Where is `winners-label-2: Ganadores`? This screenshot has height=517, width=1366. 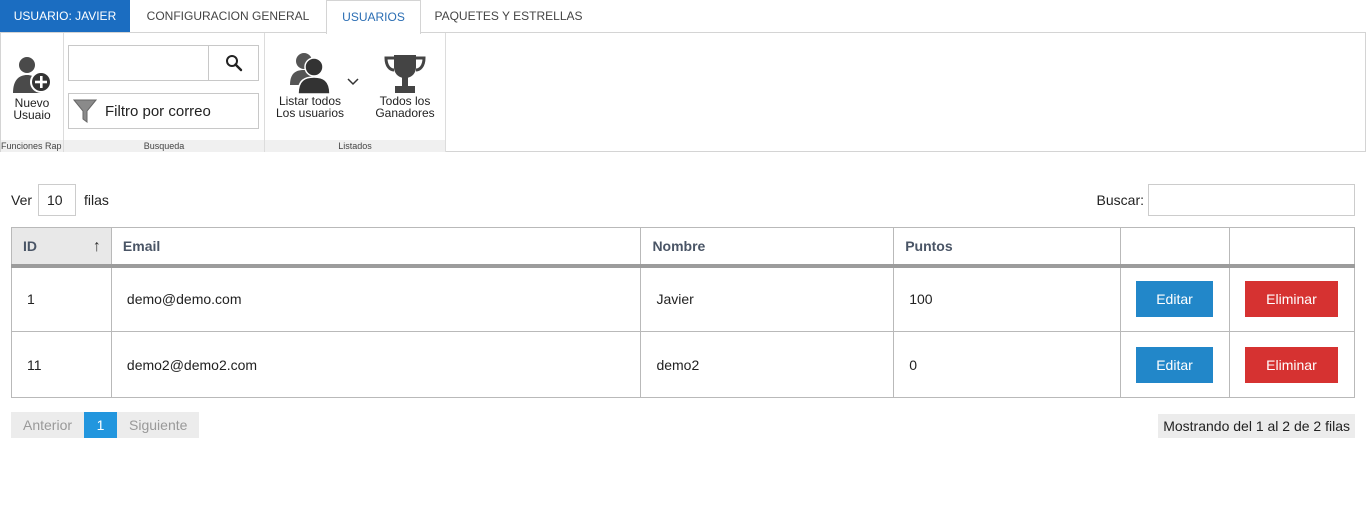
winners-label-2: Ganadores is located at coordinates (405, 113).